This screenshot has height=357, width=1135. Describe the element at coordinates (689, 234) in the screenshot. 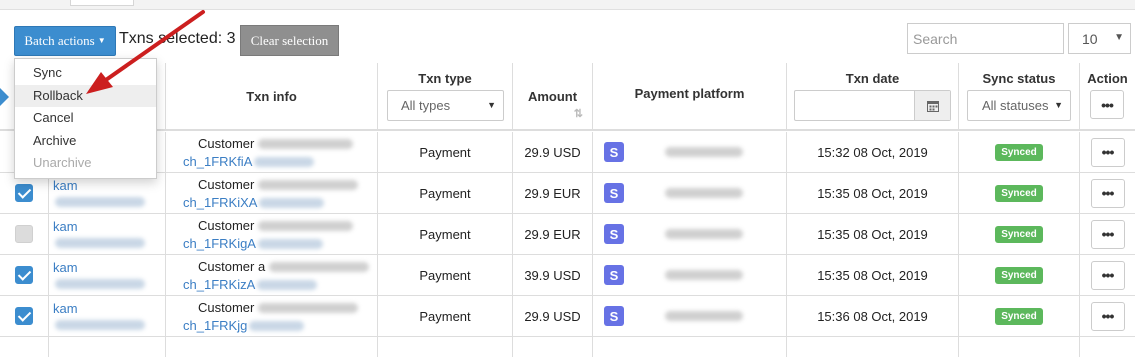

I see `payment-platform-cell: S` at that location.